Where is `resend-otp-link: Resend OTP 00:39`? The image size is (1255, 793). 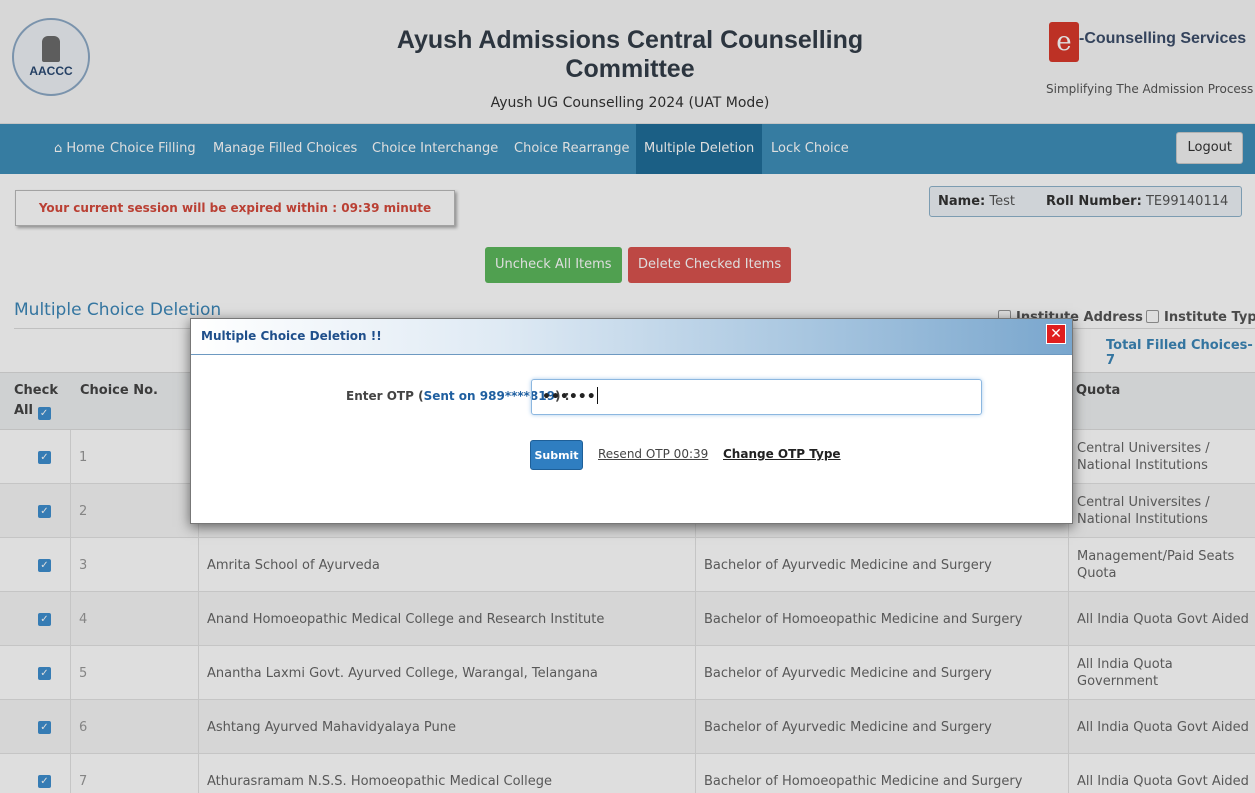 resend-otp-link: Resend OTP 00:39 is located at coordinates (653, 454).